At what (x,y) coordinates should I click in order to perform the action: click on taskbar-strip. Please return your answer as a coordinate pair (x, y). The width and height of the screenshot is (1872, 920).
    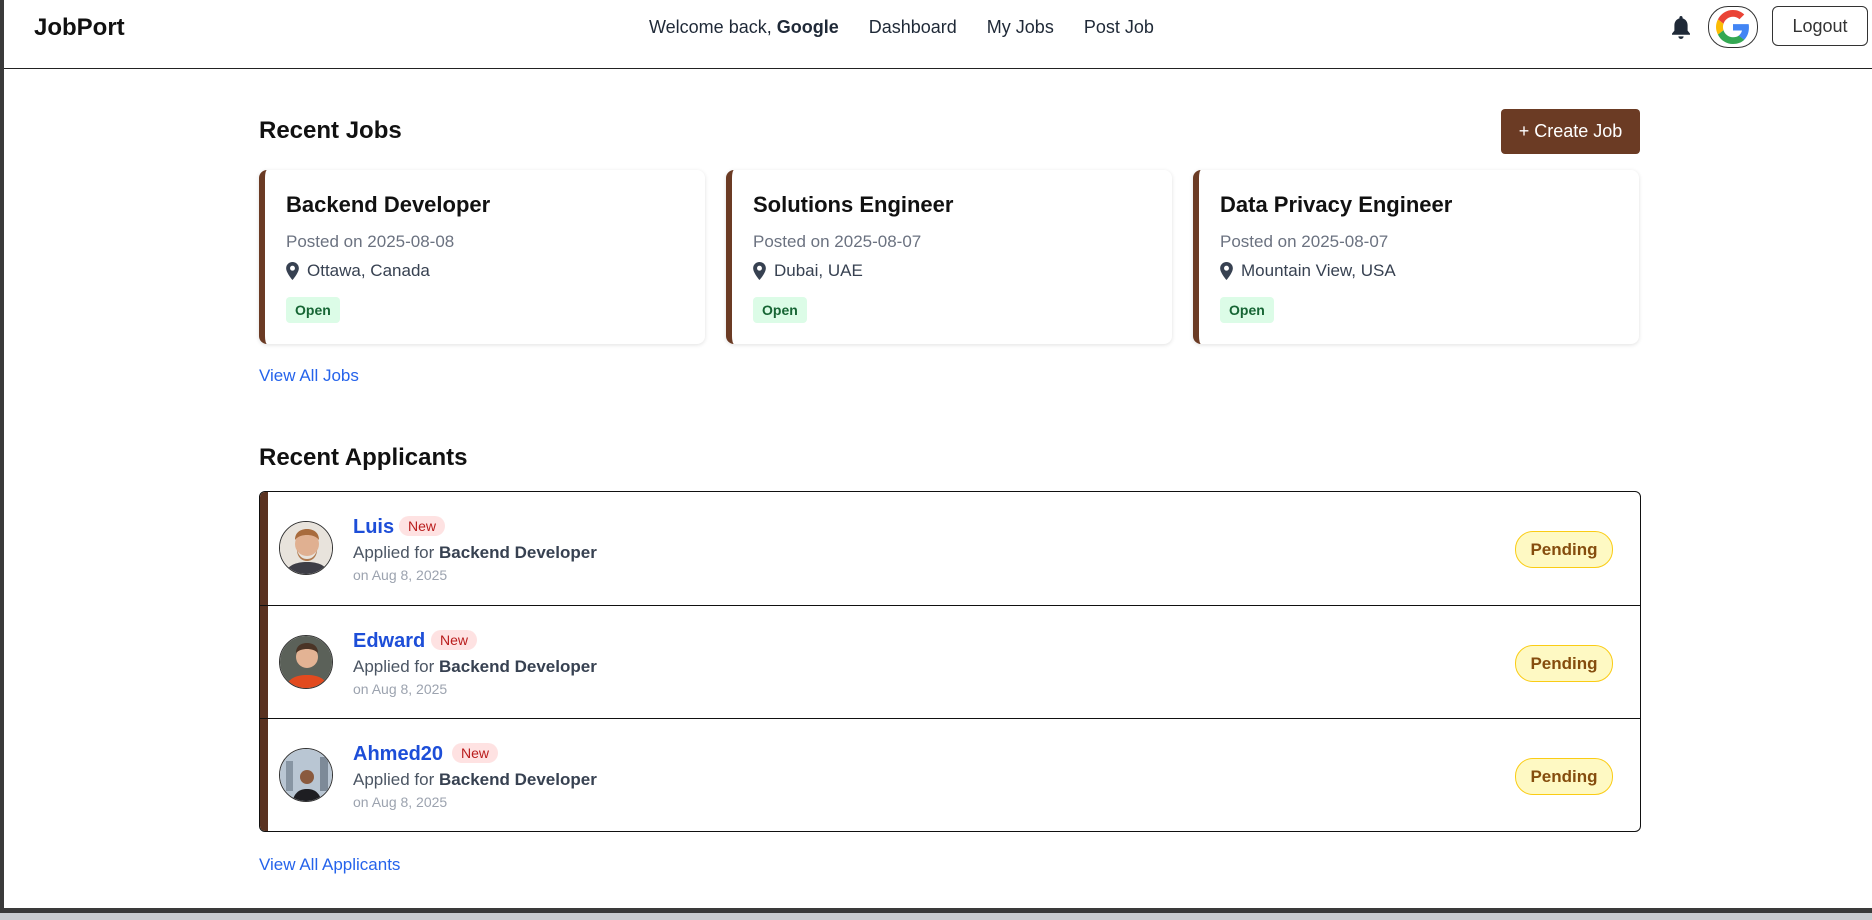
    Looking at the image, I should click on (936, 916).